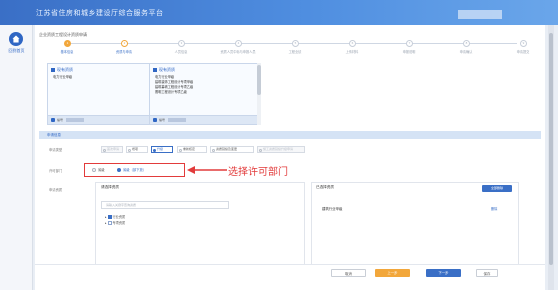 This screenshot has height=290, width=558. What do you see at coordinates (392, 273) in the screenshot?
I see `prev-step-button: 上一步` at bounding box center [392, 273].